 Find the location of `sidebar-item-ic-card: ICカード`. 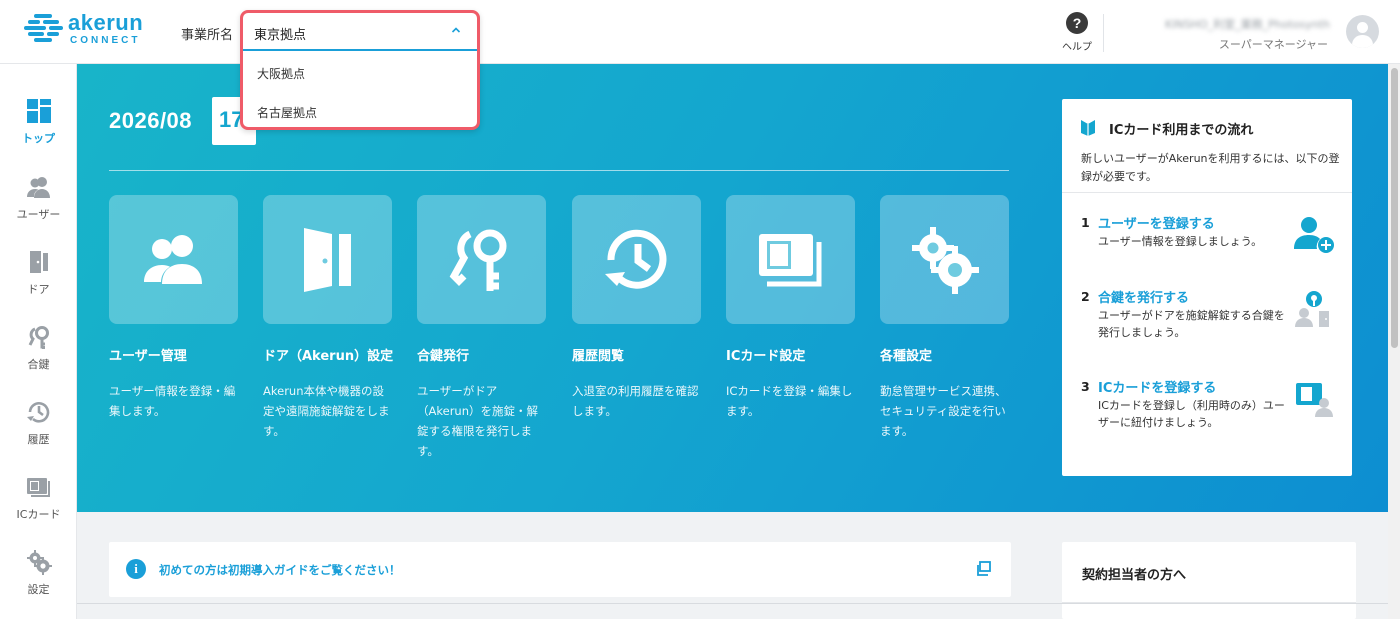

sidebar-item-ic-card: ICカード is located at coordinates (38, 498).